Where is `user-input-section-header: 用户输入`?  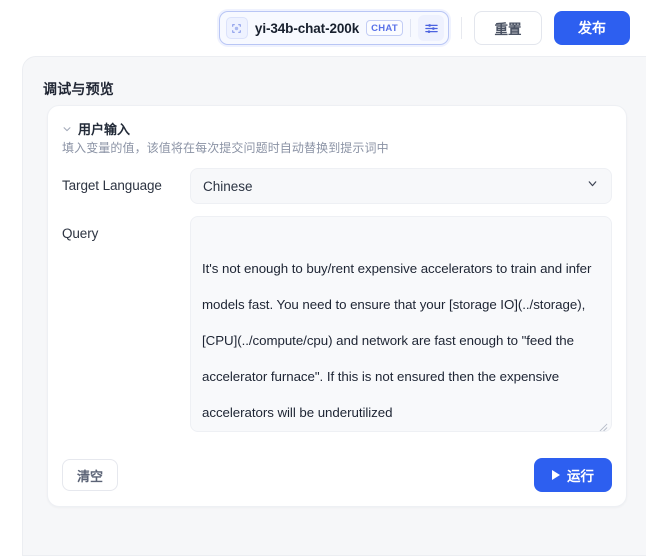
user-input-section-header: 用户输入 is located at coordinates (96, 128).